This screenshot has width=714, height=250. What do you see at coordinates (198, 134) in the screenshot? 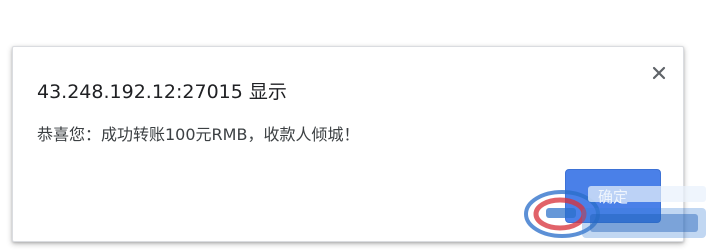
I see `dialog-message: 恭喜您：成功转账100元RMB，收款人倾城！` at bounding box center [198, 134].